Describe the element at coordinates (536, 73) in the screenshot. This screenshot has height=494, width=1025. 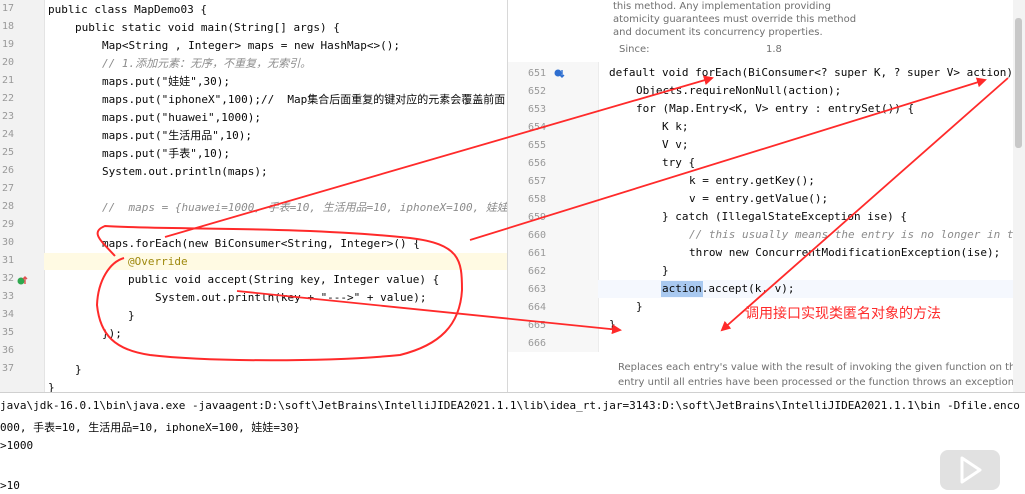
I see `line-number: 651` at that location.